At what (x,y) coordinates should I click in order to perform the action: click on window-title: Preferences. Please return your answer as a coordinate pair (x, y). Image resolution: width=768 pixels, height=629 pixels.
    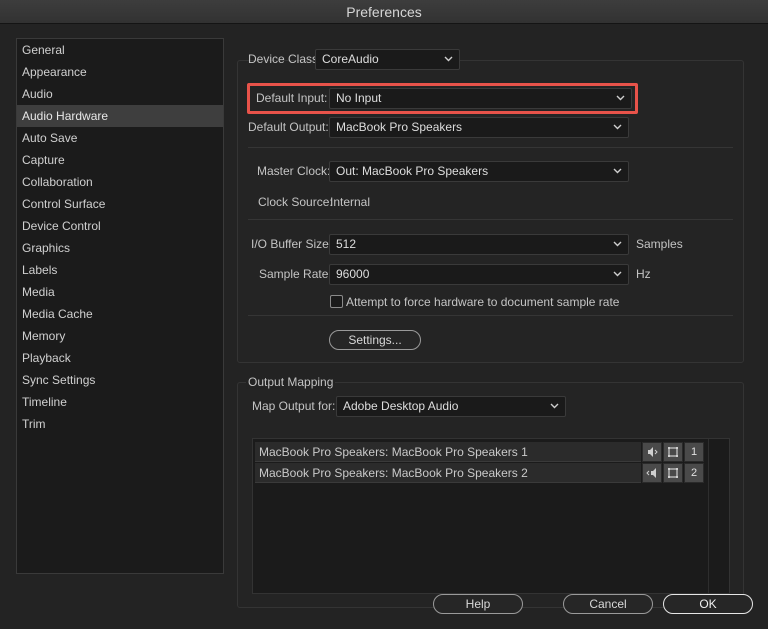
    Looking at the image, I should click on (384, 12).